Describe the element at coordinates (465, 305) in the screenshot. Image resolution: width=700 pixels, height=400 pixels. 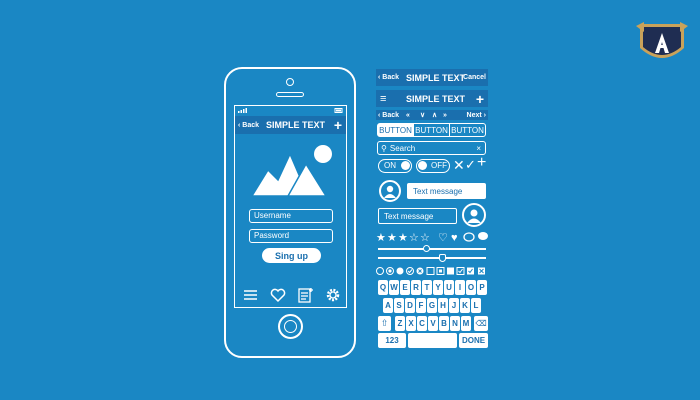
I see `key-k: K` at that location.